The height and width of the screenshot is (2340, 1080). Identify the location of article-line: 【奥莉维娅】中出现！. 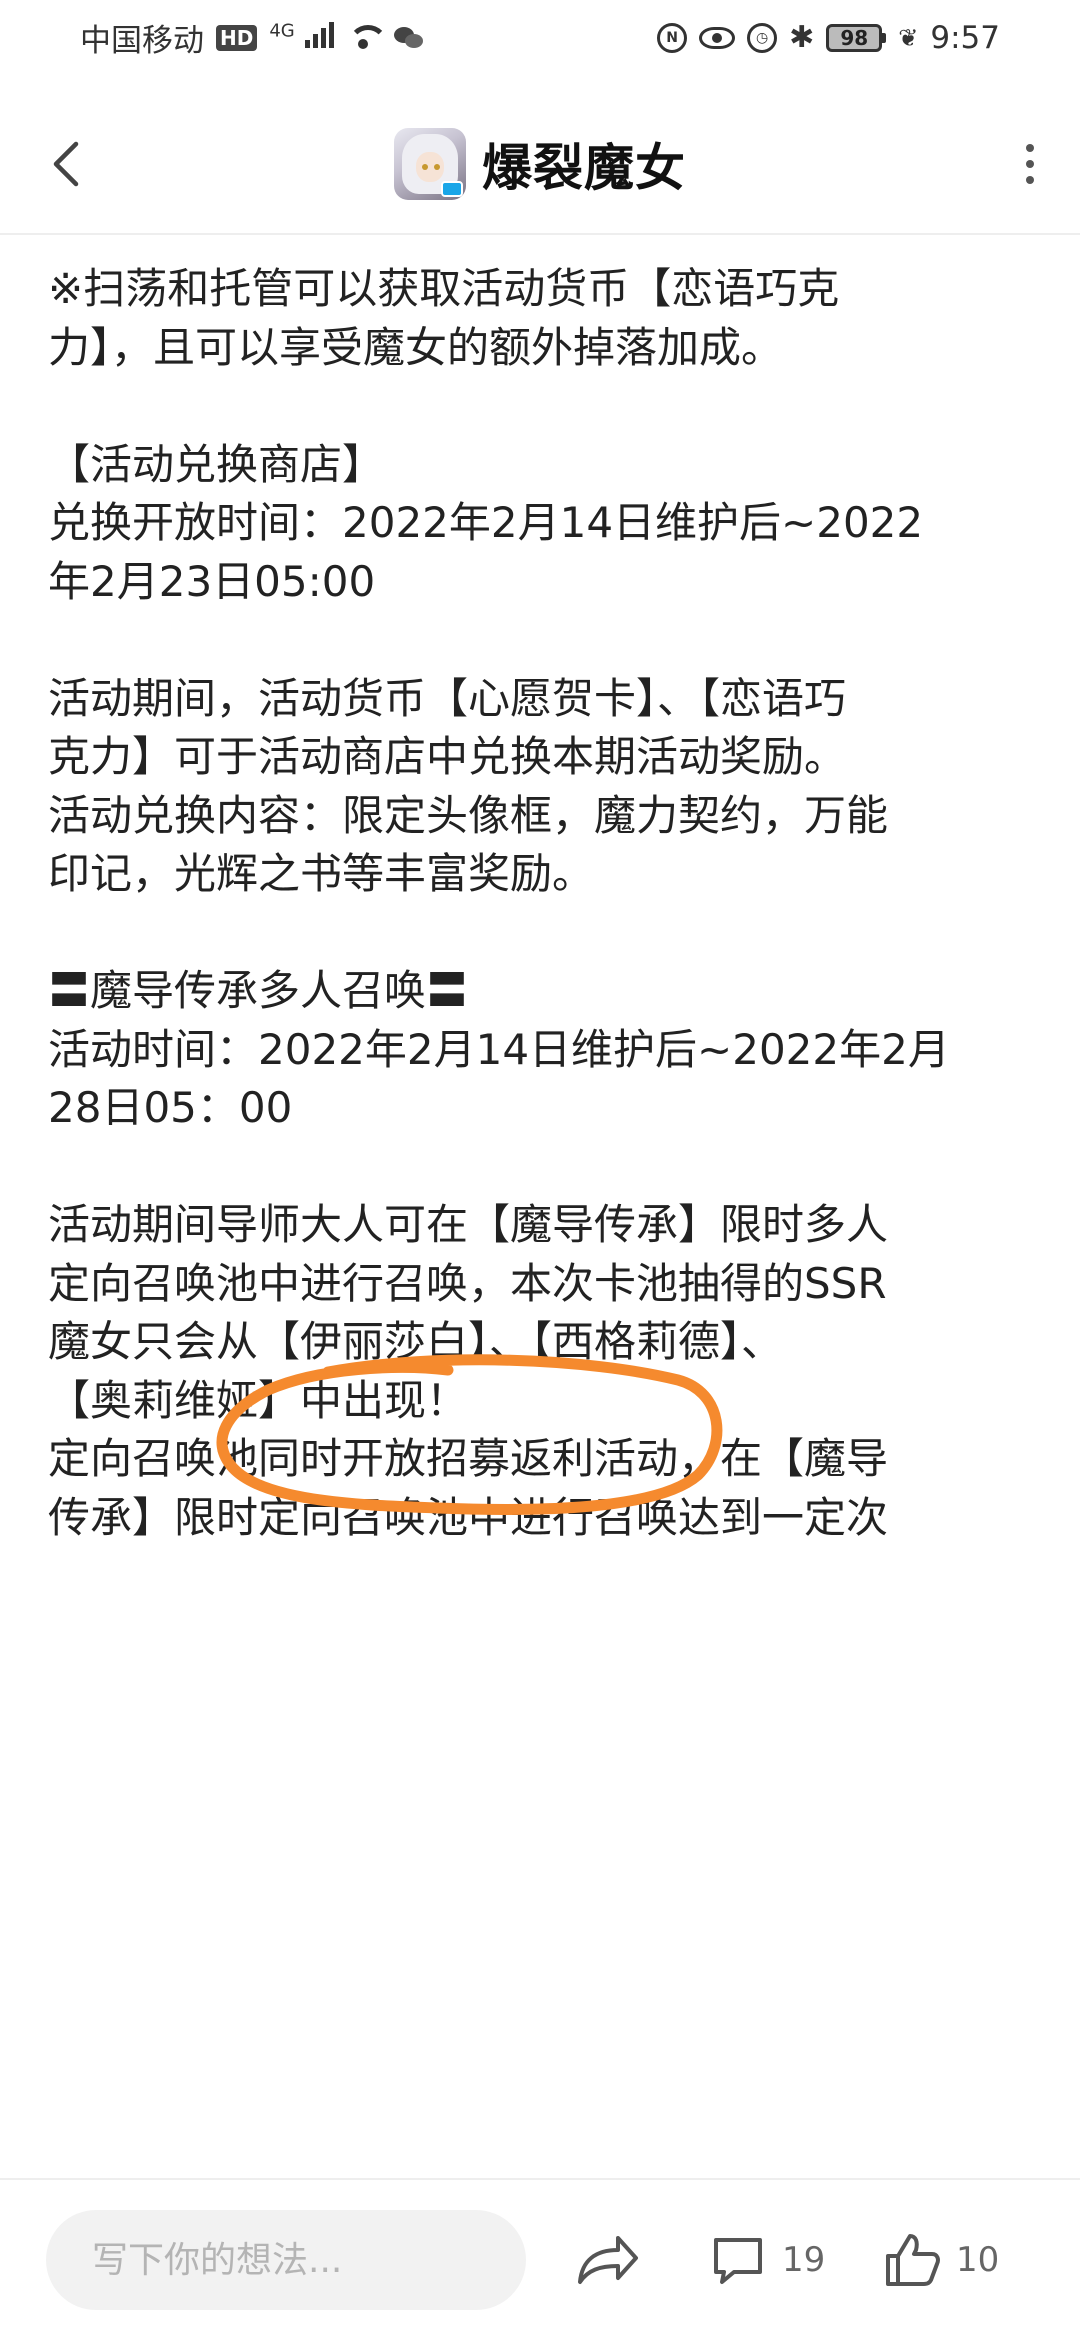
(258, 1400).